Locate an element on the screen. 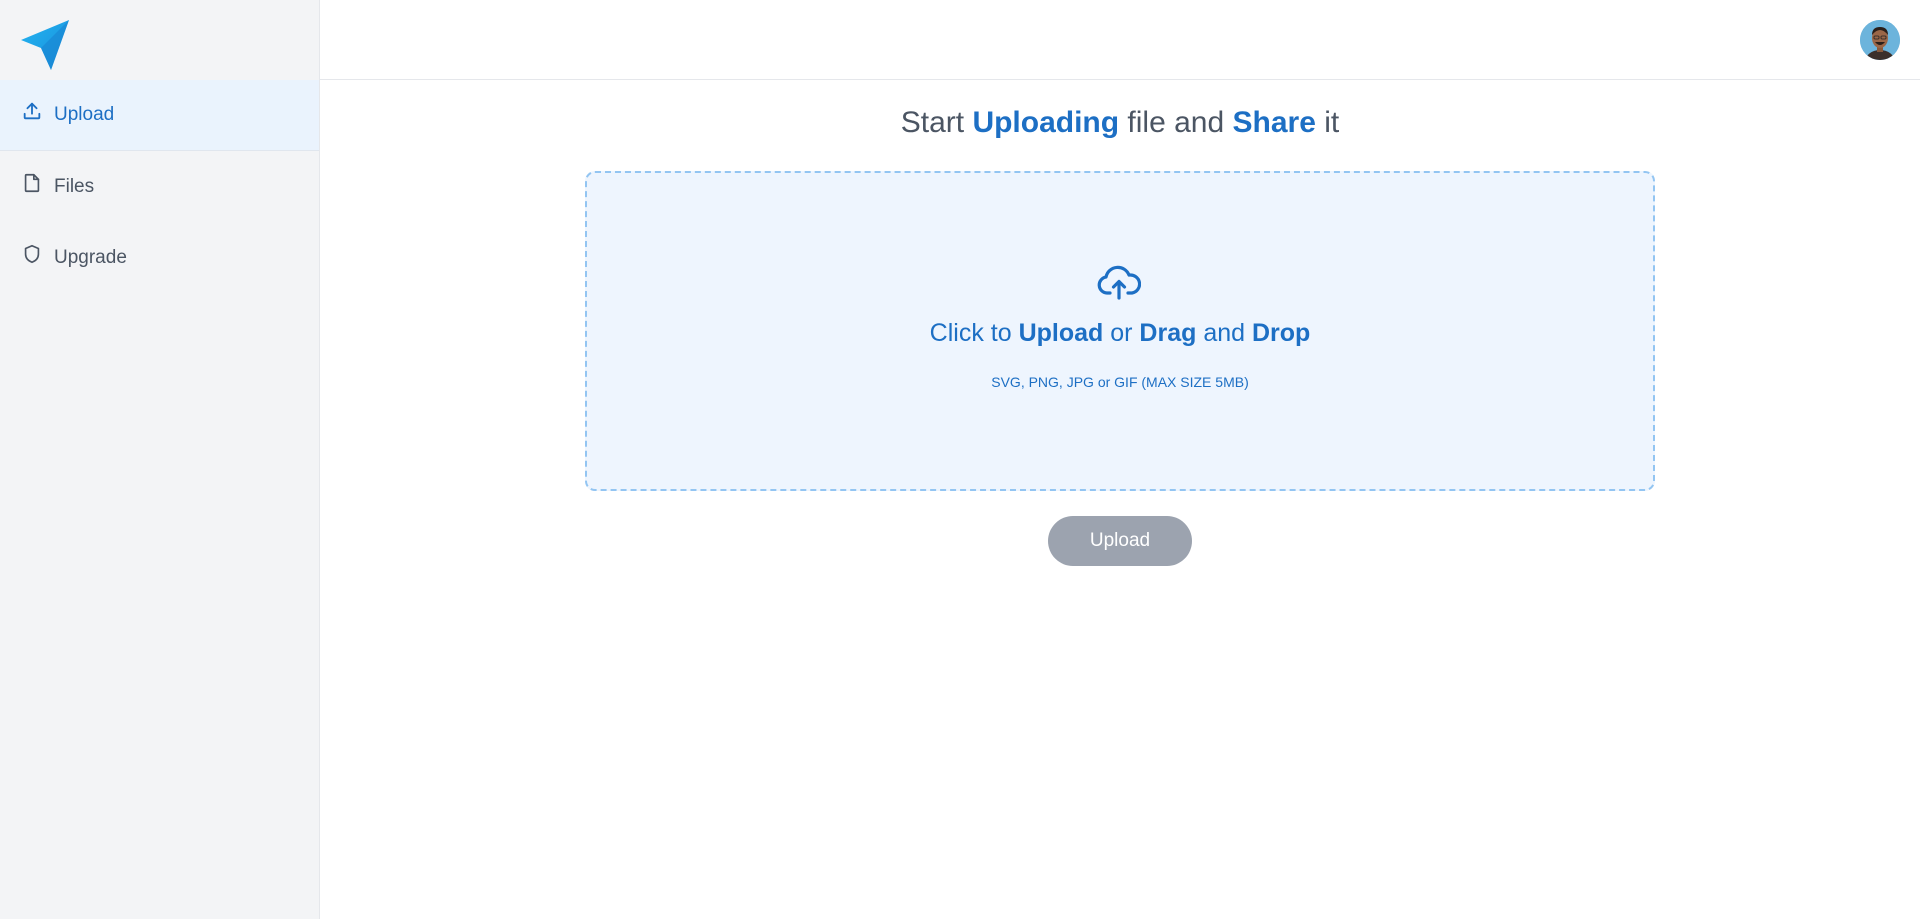 The width and height of the screenshot is (1920, 919). file-icon is located at coordinates (32, 183).